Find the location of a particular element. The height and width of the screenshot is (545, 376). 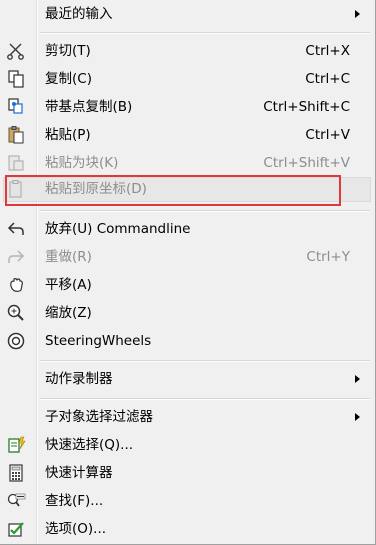

menu-item-pan: 平移(A) is located at coordinates (186, 285).